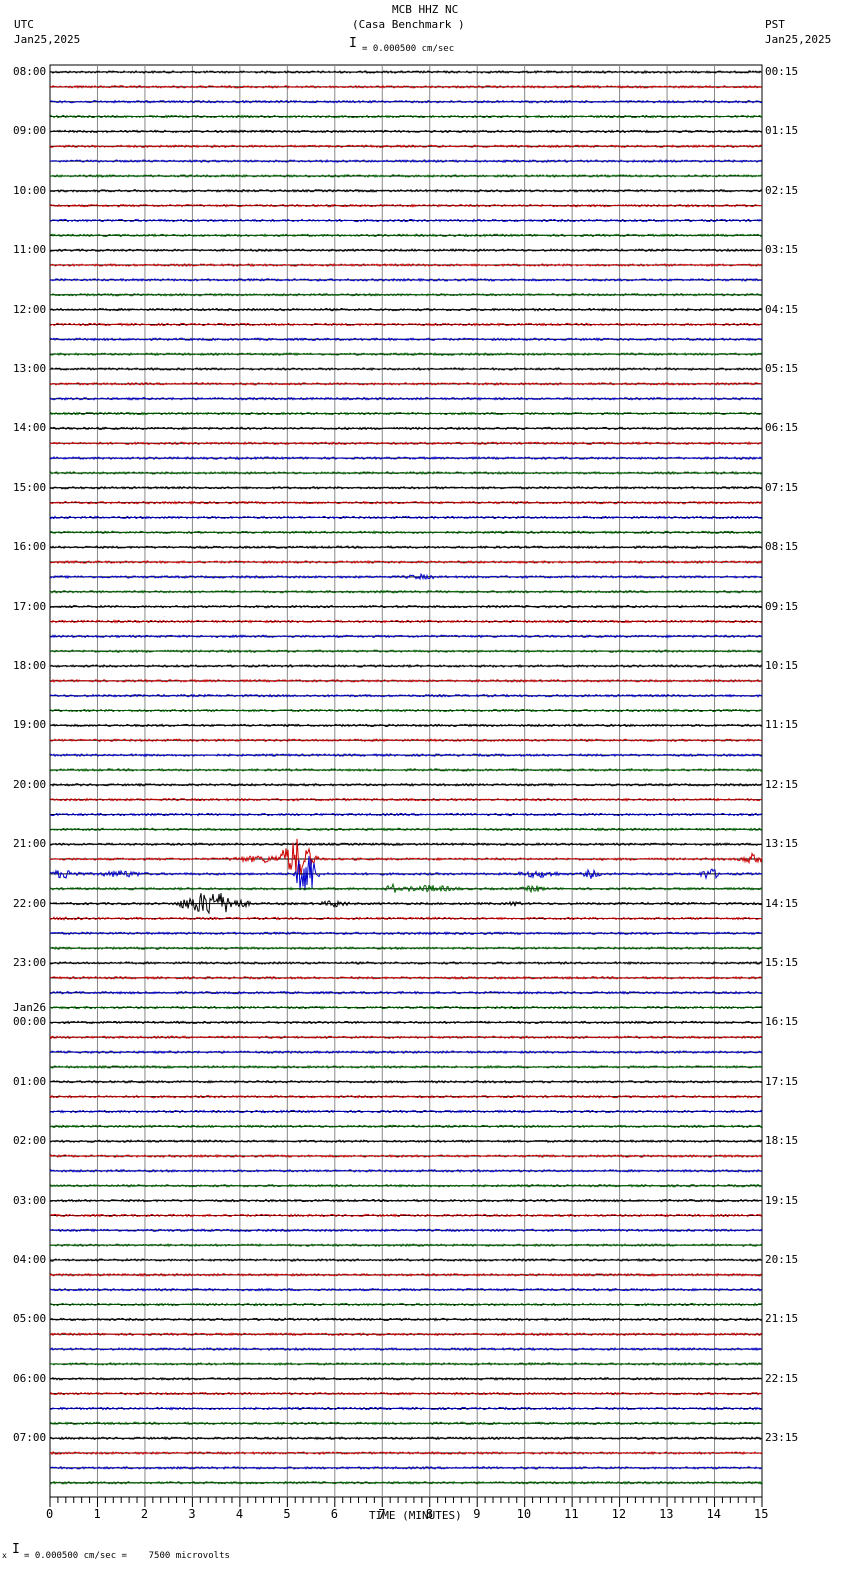  Describe the element at coordinates (30, 190) in the screenshot. I see `utc-hour-label: 10:00` at that location.